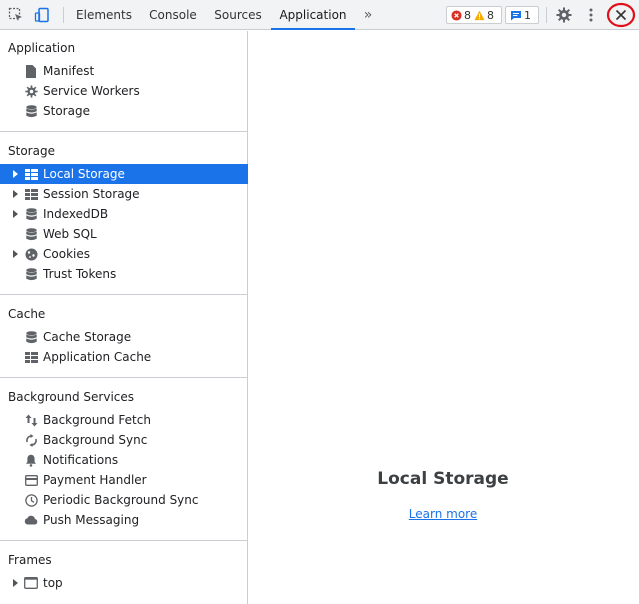 This screenshot has height=604, width=639. Describe the element at coordinates (66, 254) in the screenshot. I see `sidebar-item-label: Cookies` at that location.